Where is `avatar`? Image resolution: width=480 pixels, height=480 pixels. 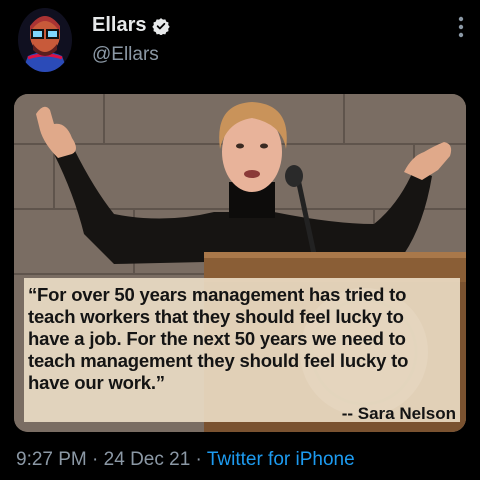
avatar is located at coordinates (45, 40).